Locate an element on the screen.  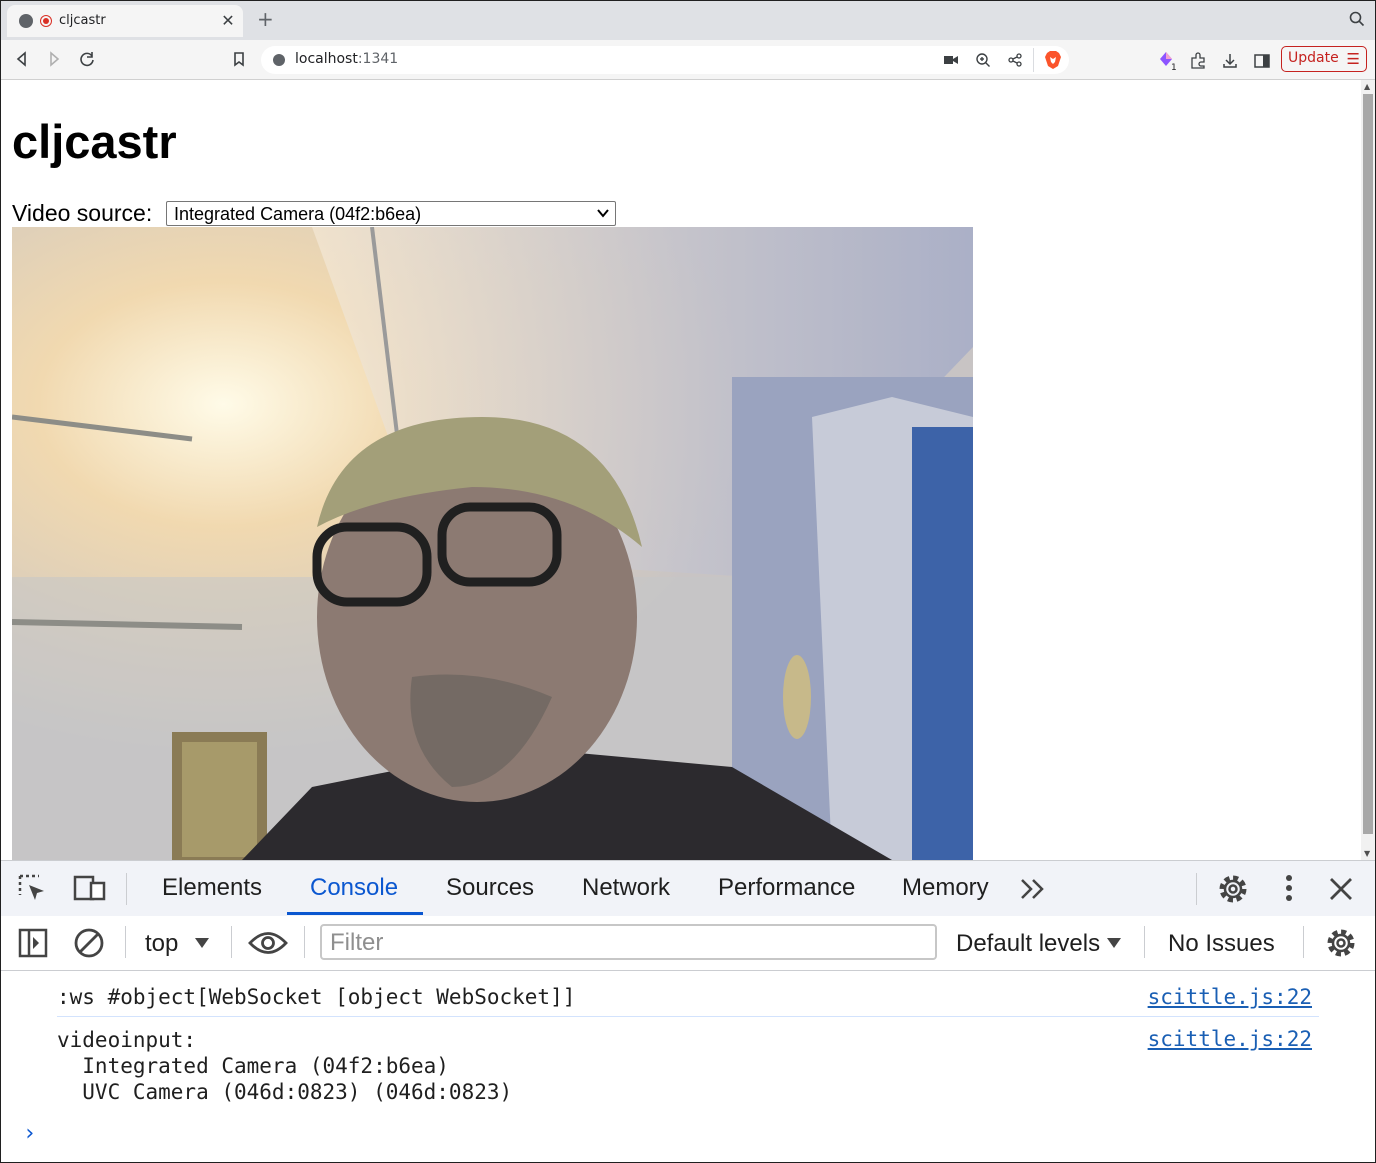
console-filter-input: Filter is located at coordinates (628, 942).